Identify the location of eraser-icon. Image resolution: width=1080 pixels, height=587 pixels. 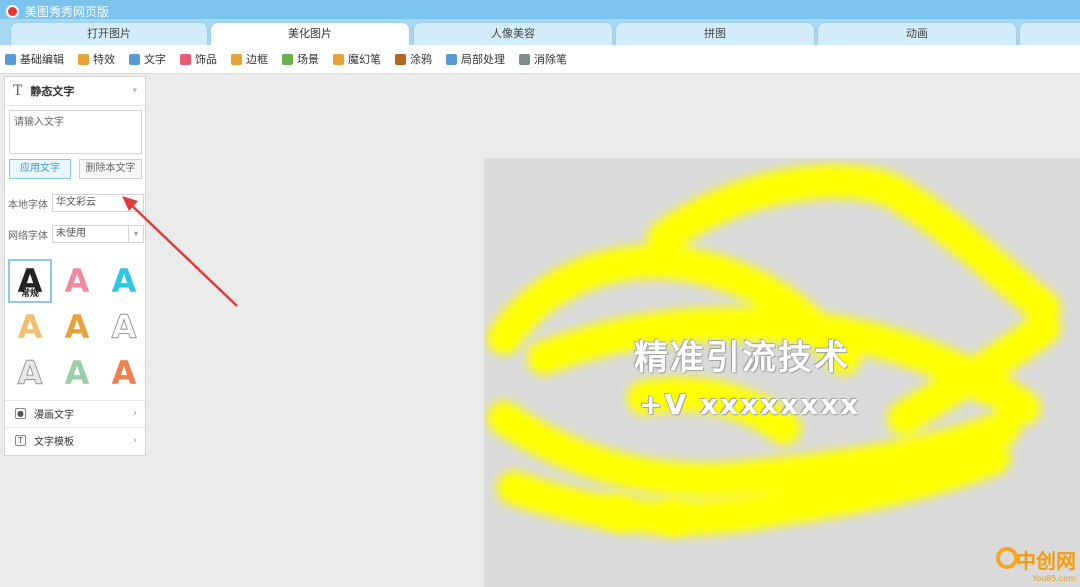
(524, 59).